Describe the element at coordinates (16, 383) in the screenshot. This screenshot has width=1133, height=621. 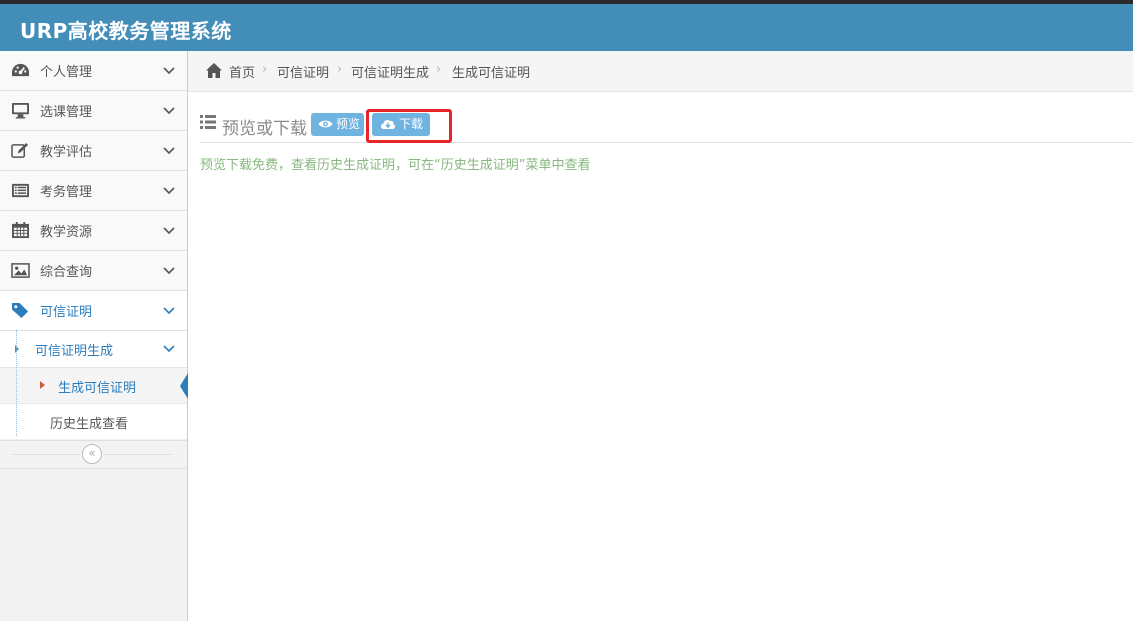
I see `submenu-tree-line` at that location.